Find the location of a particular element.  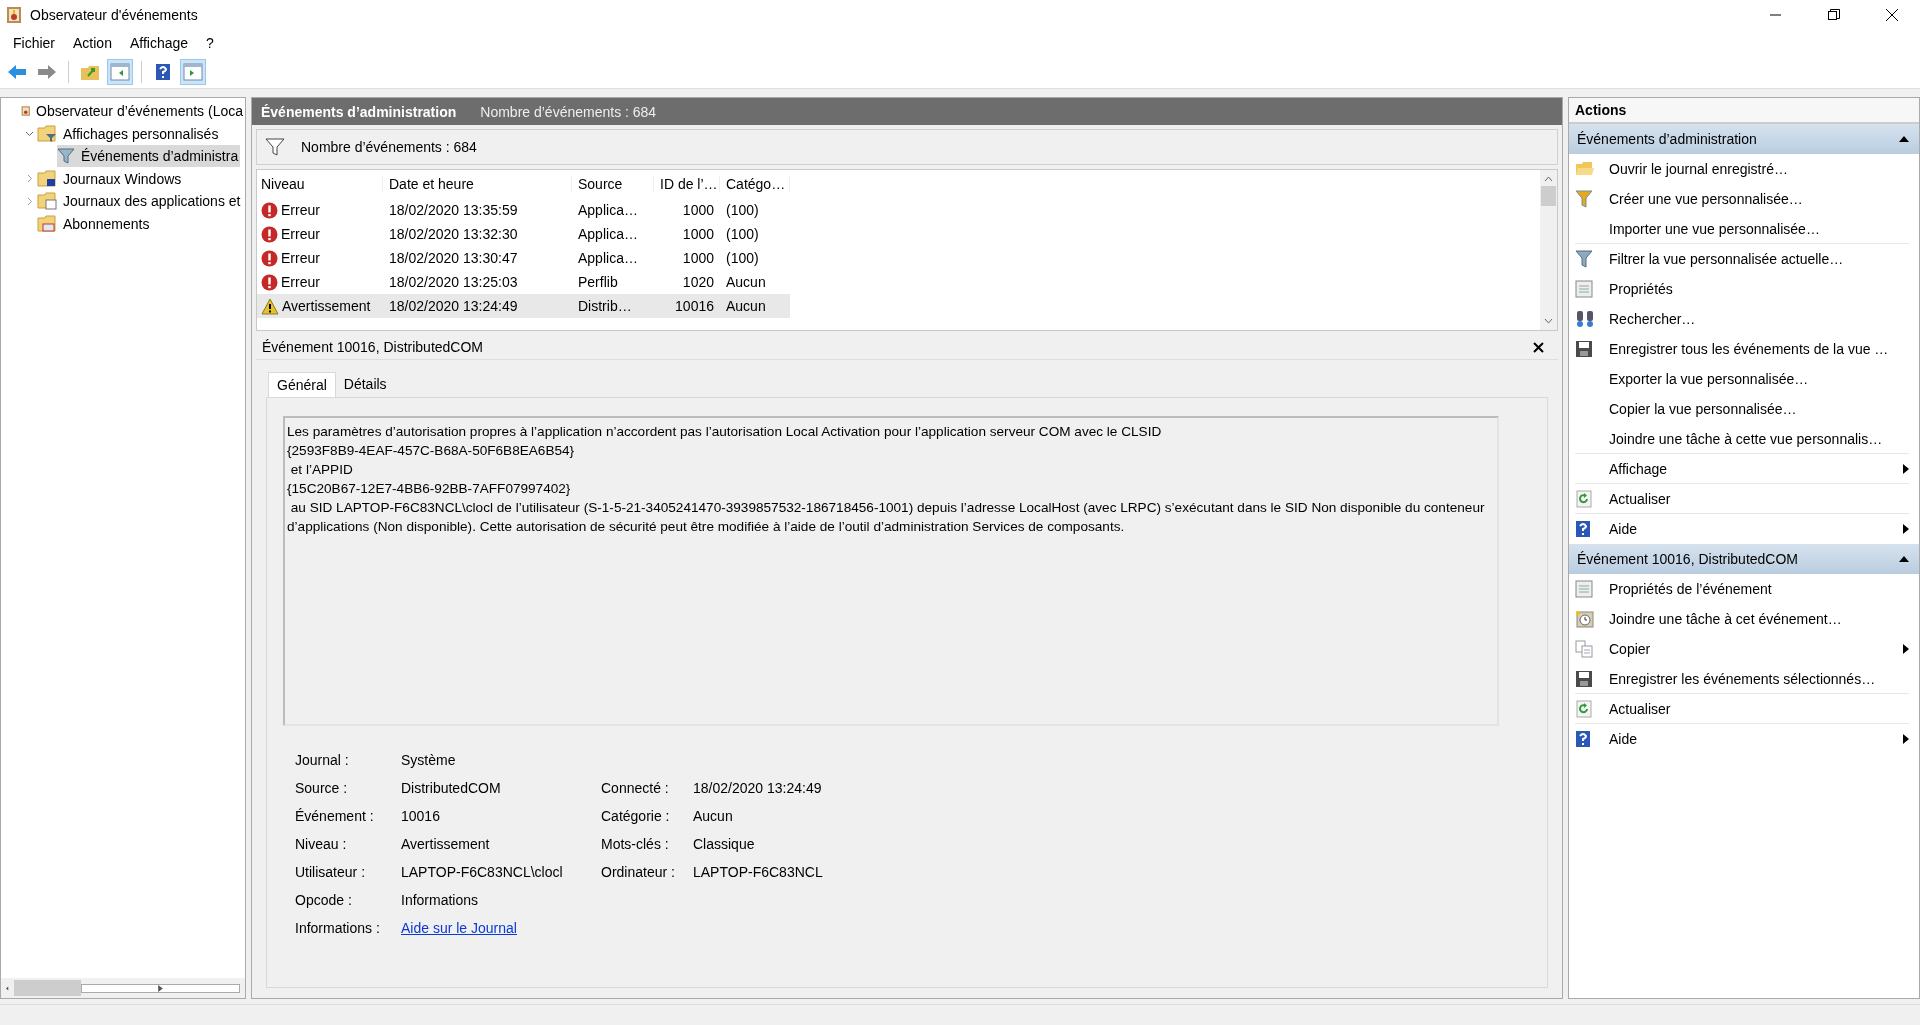

scroll-down-icon is located at coordinates (1548, 321).